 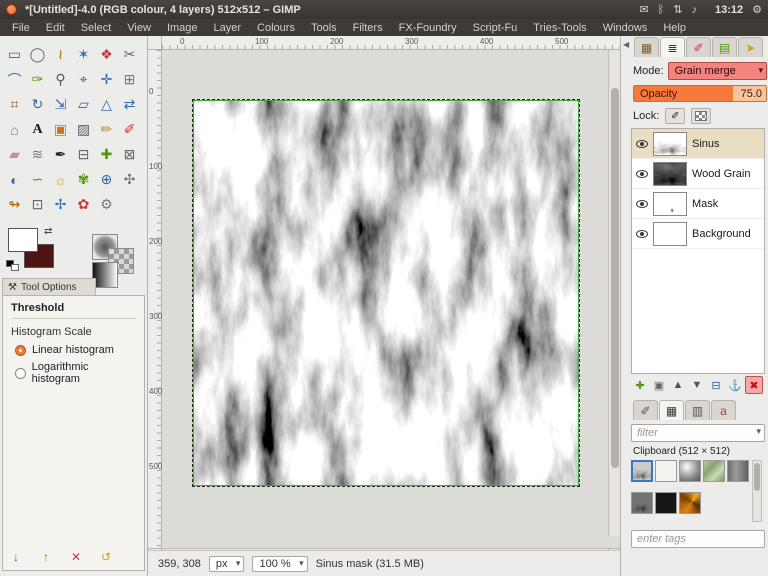 What do you see at coordinates (60, 54) in the screenshot?
I see `tool-free-select: ≀` at bounding box center [60, 54].